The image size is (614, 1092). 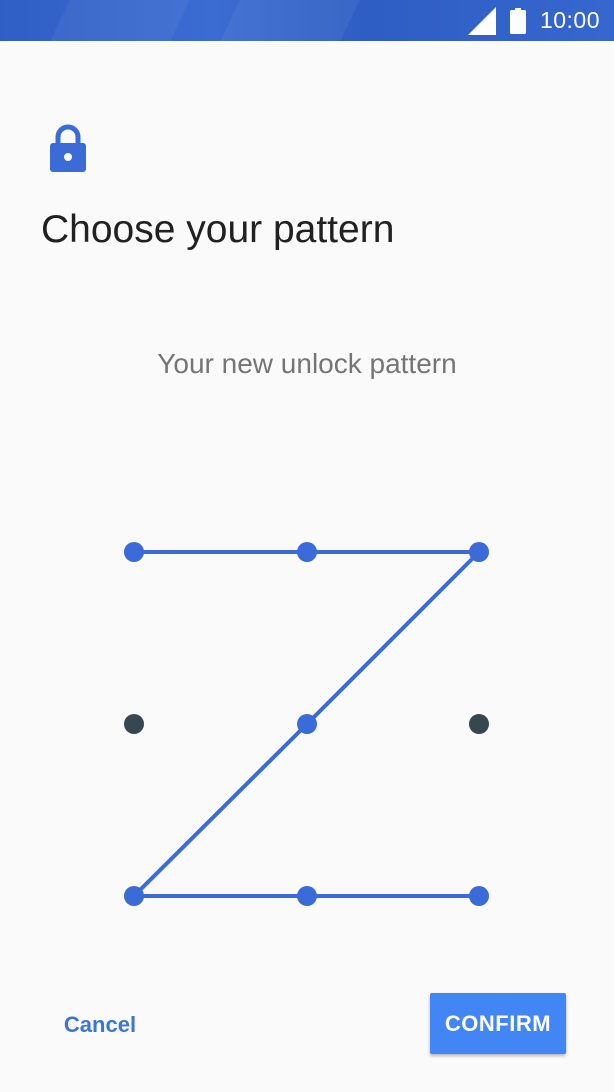 What do you see at coordinates (100, 1025) in the screenshot?
I see `cancel-button: Cancel` at bounding box center [100, 1025].